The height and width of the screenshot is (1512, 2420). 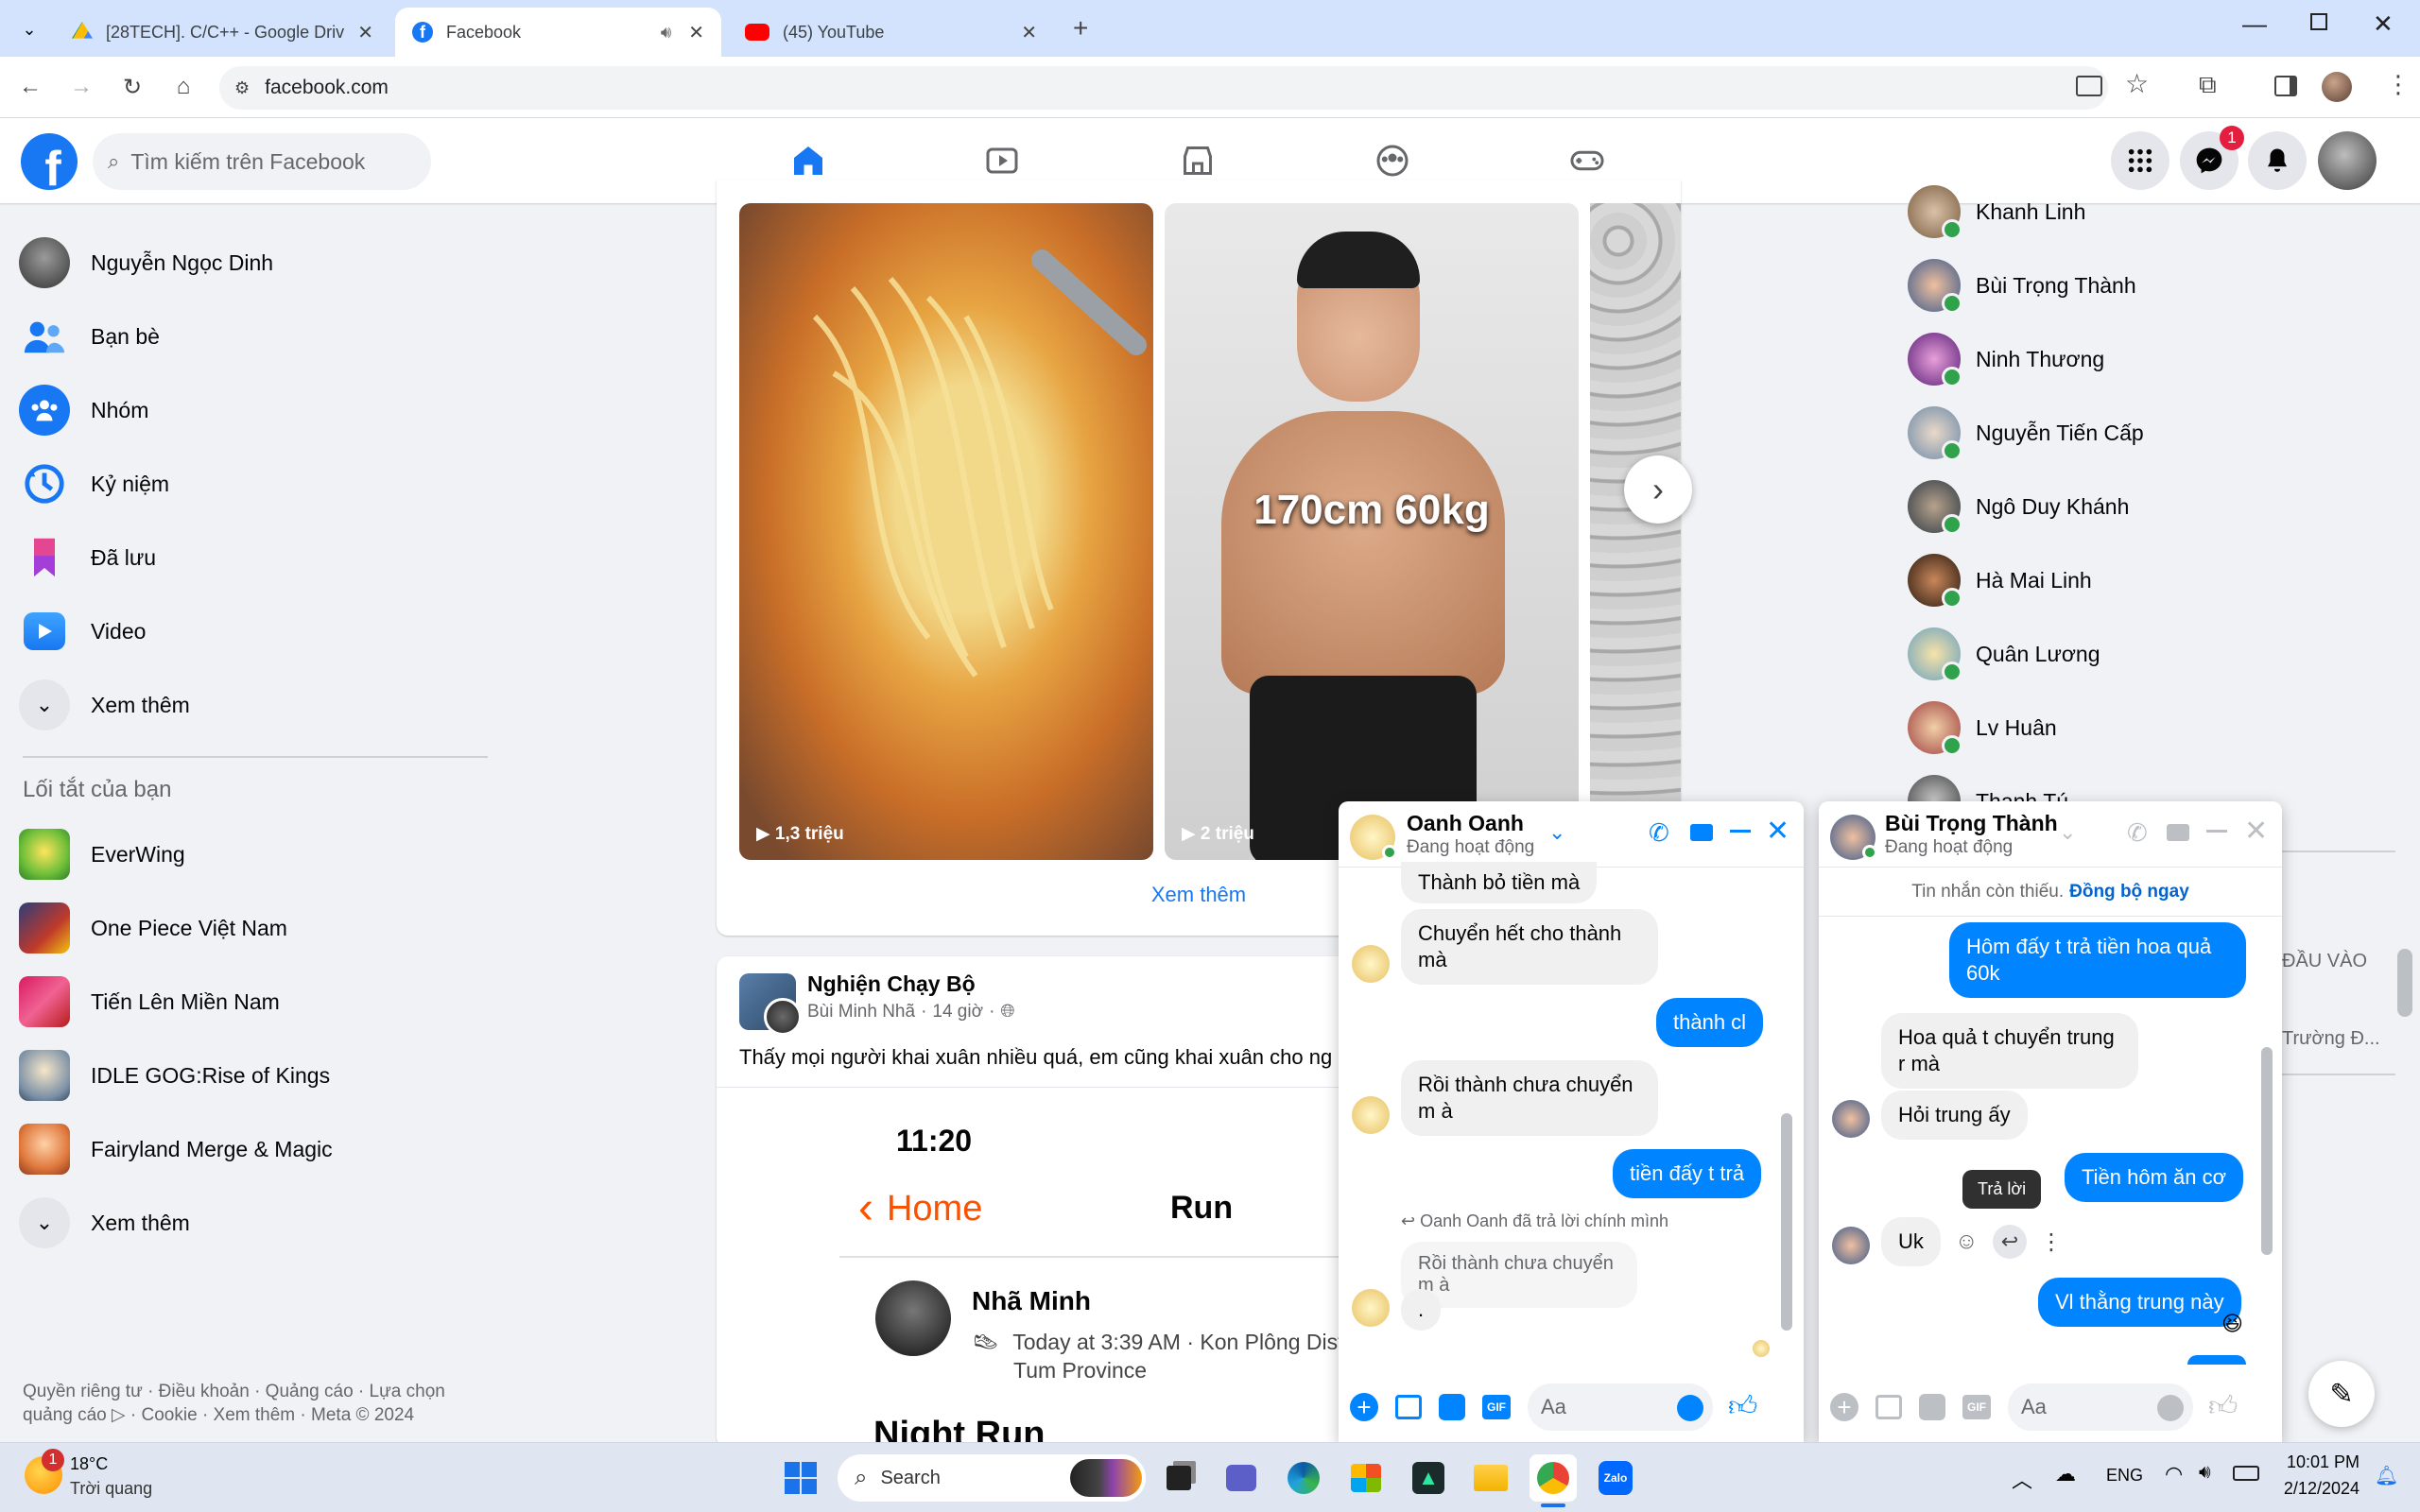 I want to click on sidebar-see-more: ⌄ Xem thêm, so click(x=104, y=705).